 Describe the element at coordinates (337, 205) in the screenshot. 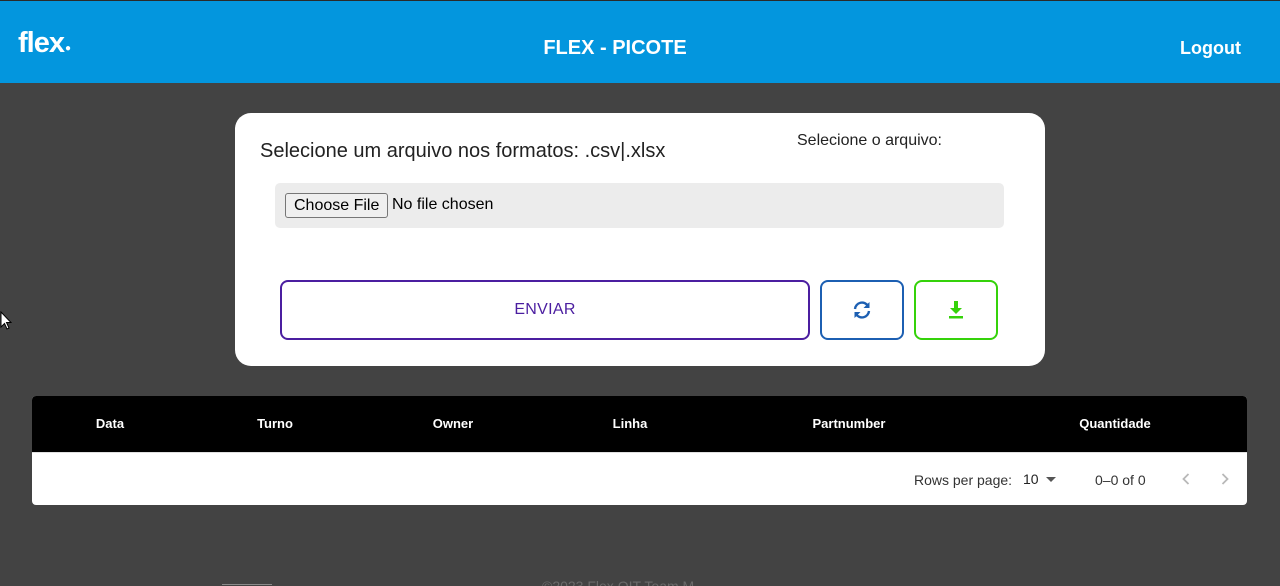

I see `choose-file-button: Choose File` at that location.